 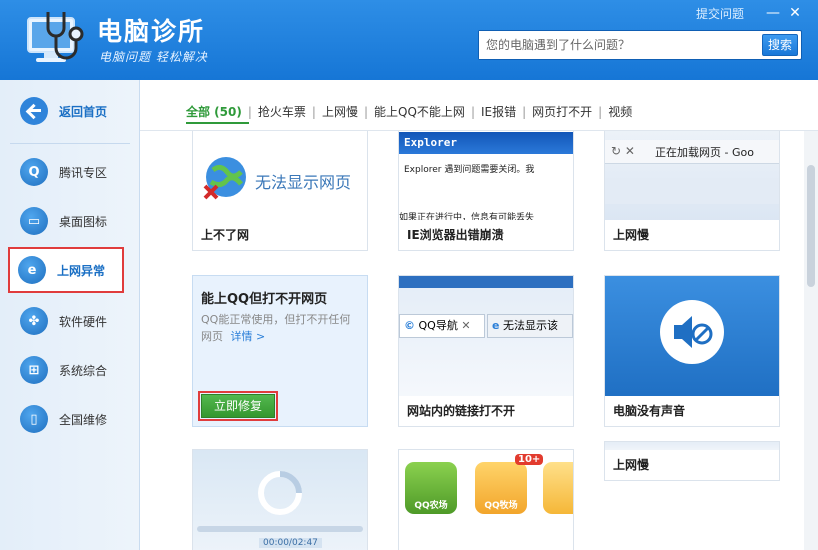 What do you see at coordinates (811, 226) in the screenshot?
I see `scrollbar-thumb` at bounding box center [811, 226].